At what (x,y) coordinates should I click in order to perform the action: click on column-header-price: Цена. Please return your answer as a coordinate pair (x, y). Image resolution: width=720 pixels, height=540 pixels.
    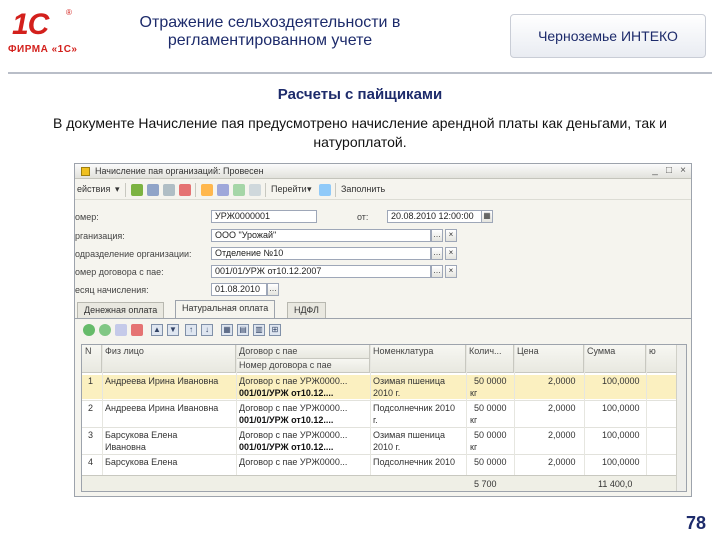
    Looking at the image, I should click on (549, 359).